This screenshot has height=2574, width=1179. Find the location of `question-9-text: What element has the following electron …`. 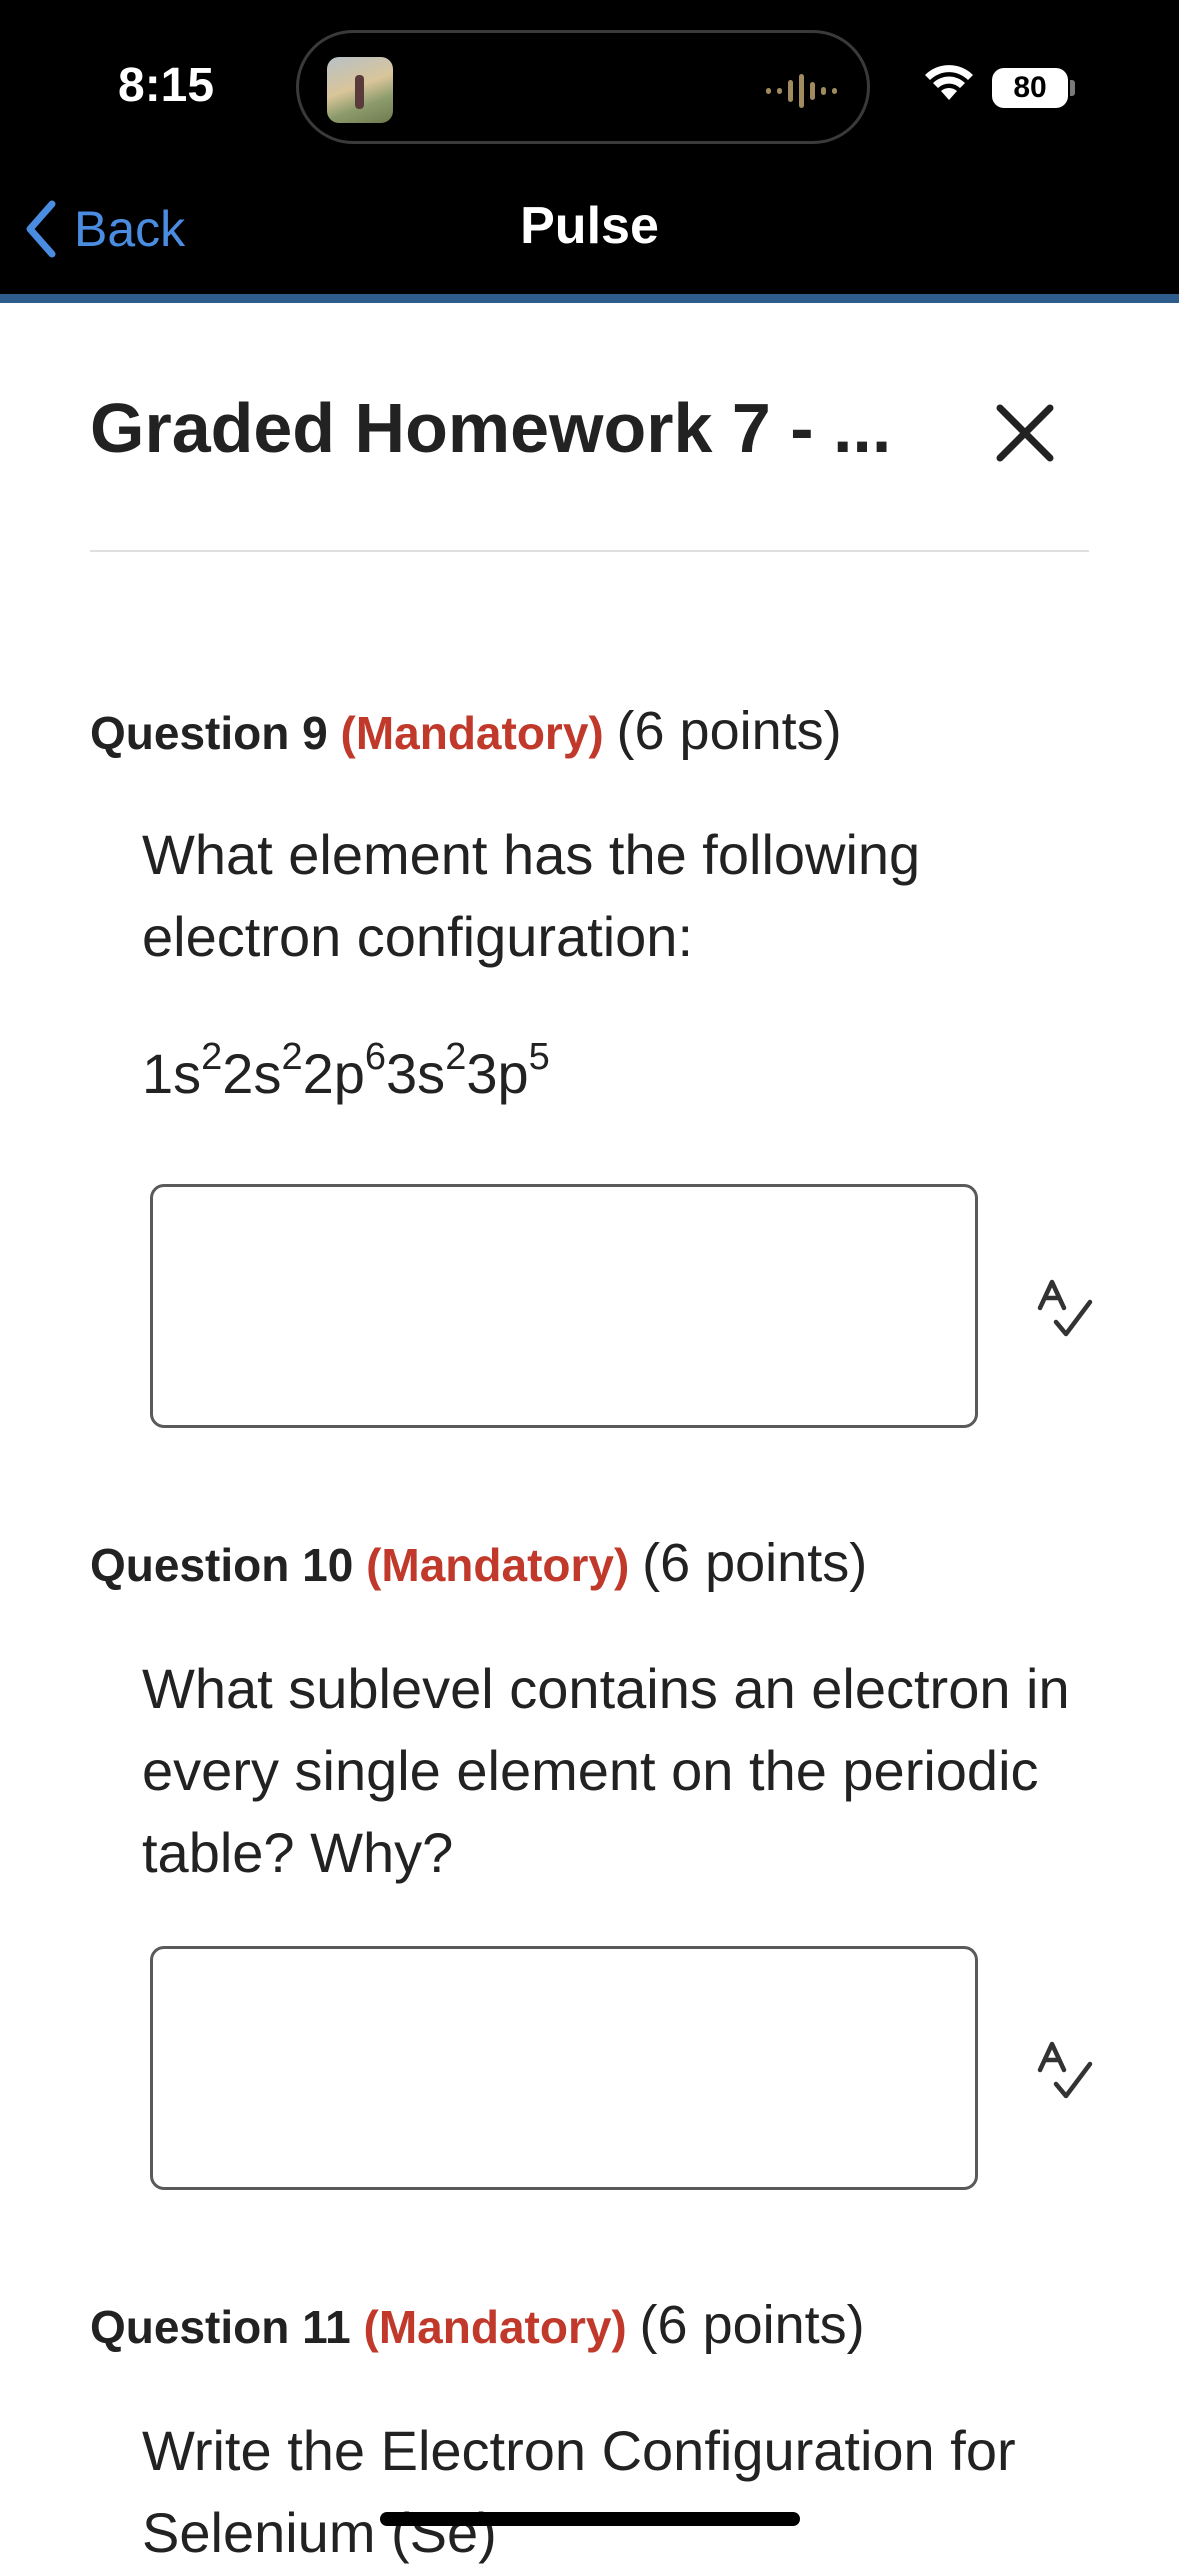

question-9-text: What element has the following electron … is located at coordinates (531, 895).